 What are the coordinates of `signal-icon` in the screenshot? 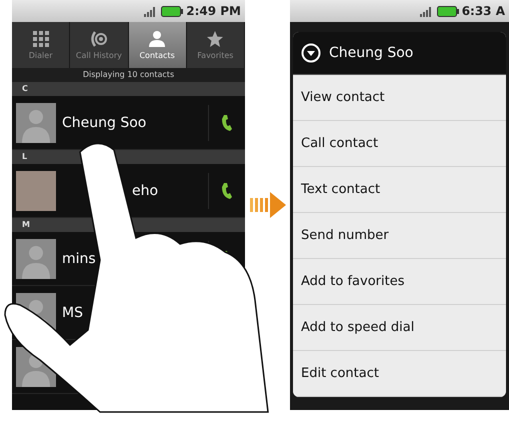 It's located at (427, 11).